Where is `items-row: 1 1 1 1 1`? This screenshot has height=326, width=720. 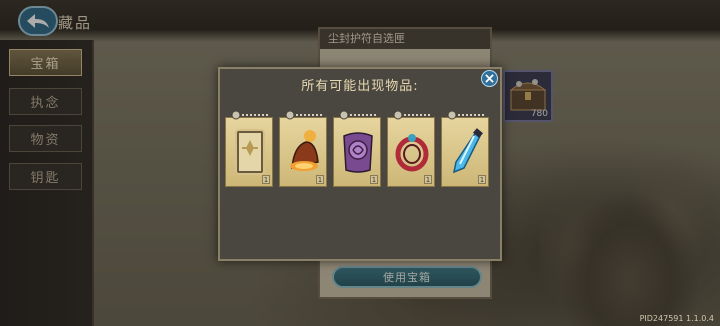 items-row: 1 1 1 1 1 is located at coordinates (360, 151).